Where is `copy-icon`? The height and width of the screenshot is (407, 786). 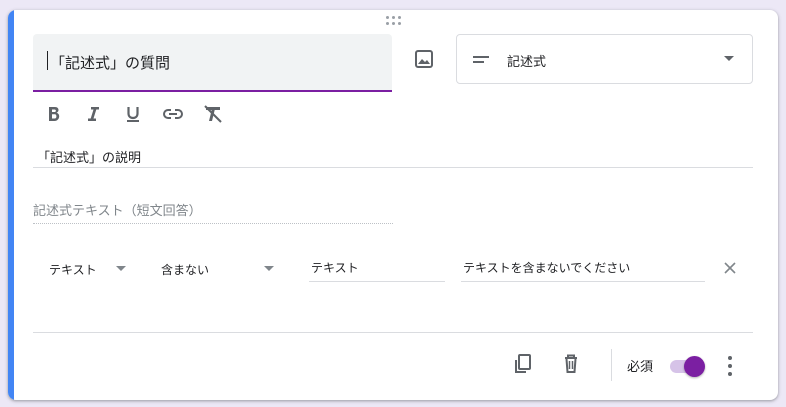 copy-icon is located at coordinates (523, 363).